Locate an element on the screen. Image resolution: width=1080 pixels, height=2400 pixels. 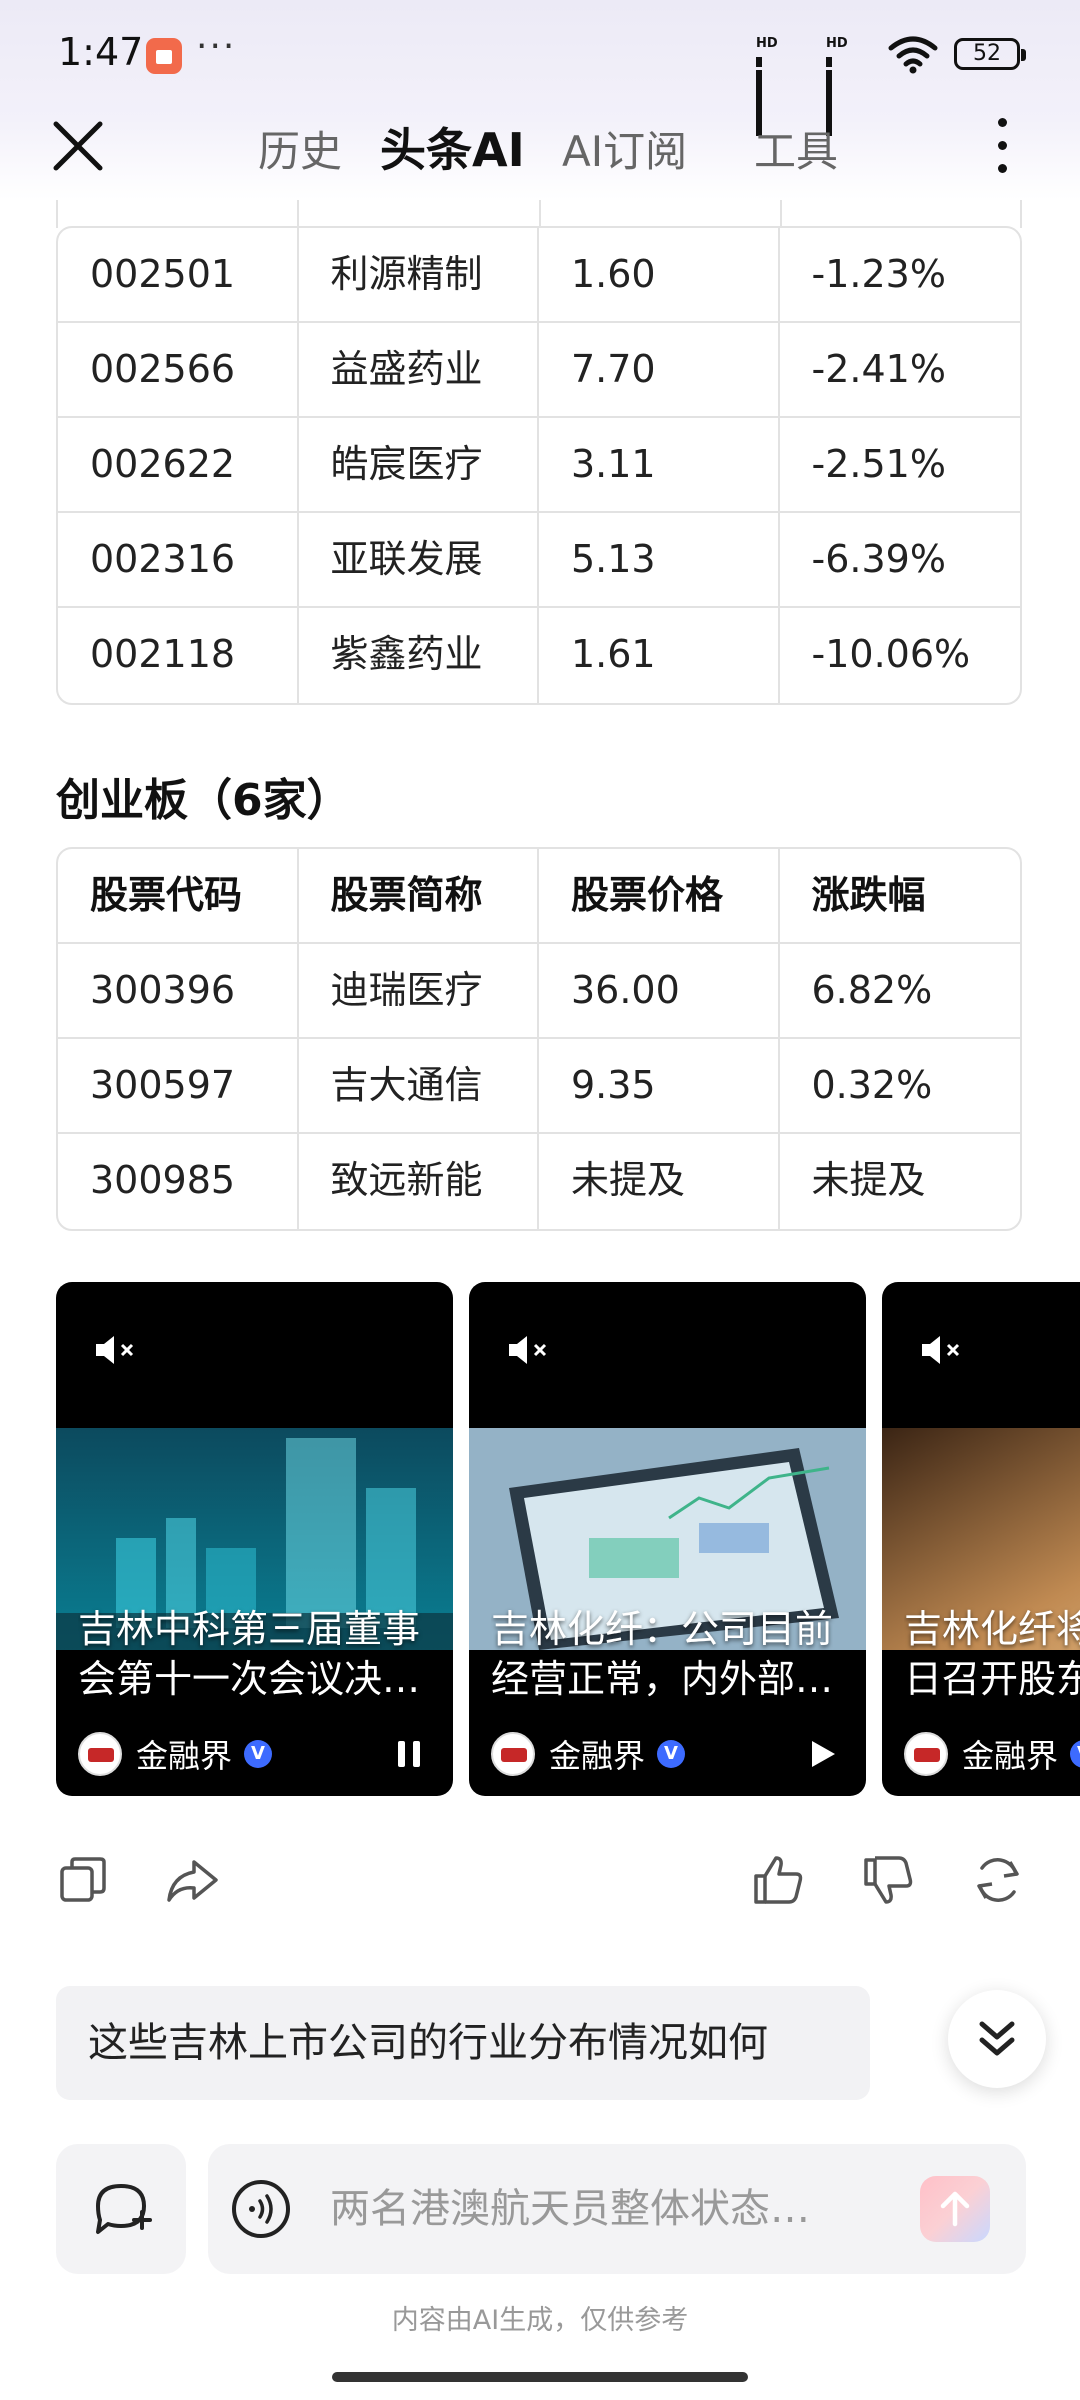
stock-change: -2.51% is located at coordinates (878, 464).